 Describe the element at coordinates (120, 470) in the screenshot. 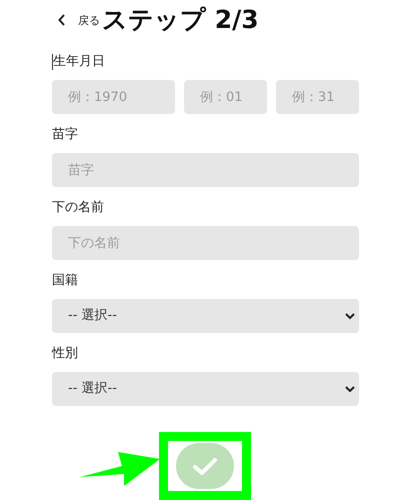

I see `arrow-icon` at that location.